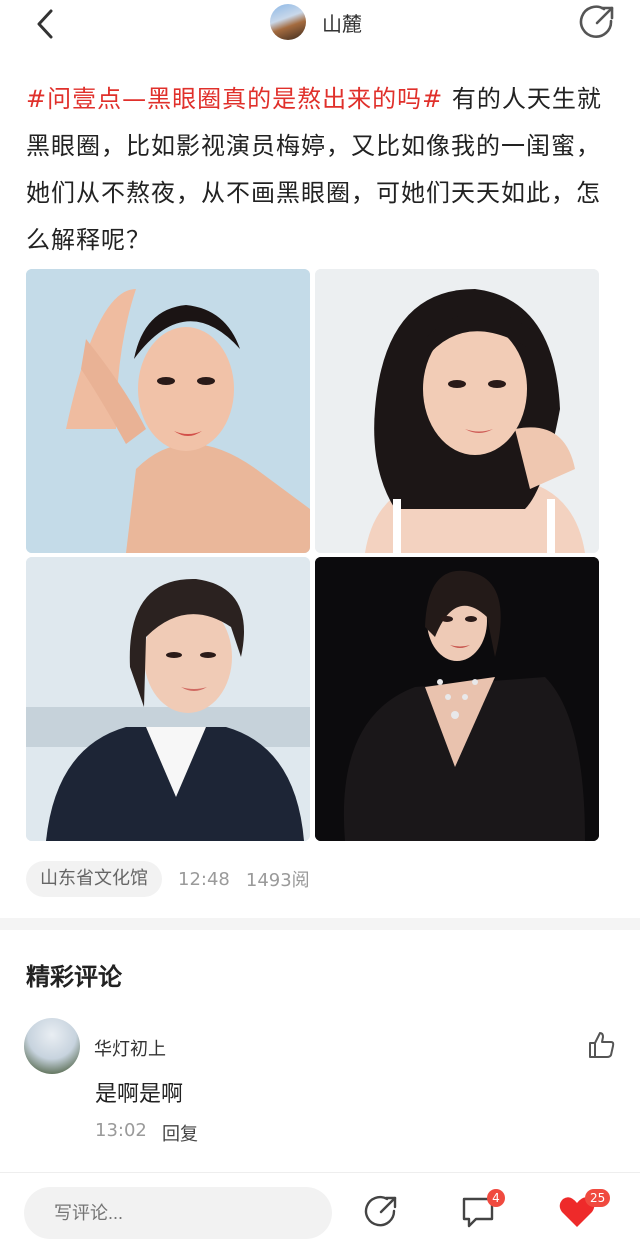 This screenshot has width=640, height=1258. Describe the element at coordinates (316, 22) in the screenshot. I see `author-link: 山麓` at that location.